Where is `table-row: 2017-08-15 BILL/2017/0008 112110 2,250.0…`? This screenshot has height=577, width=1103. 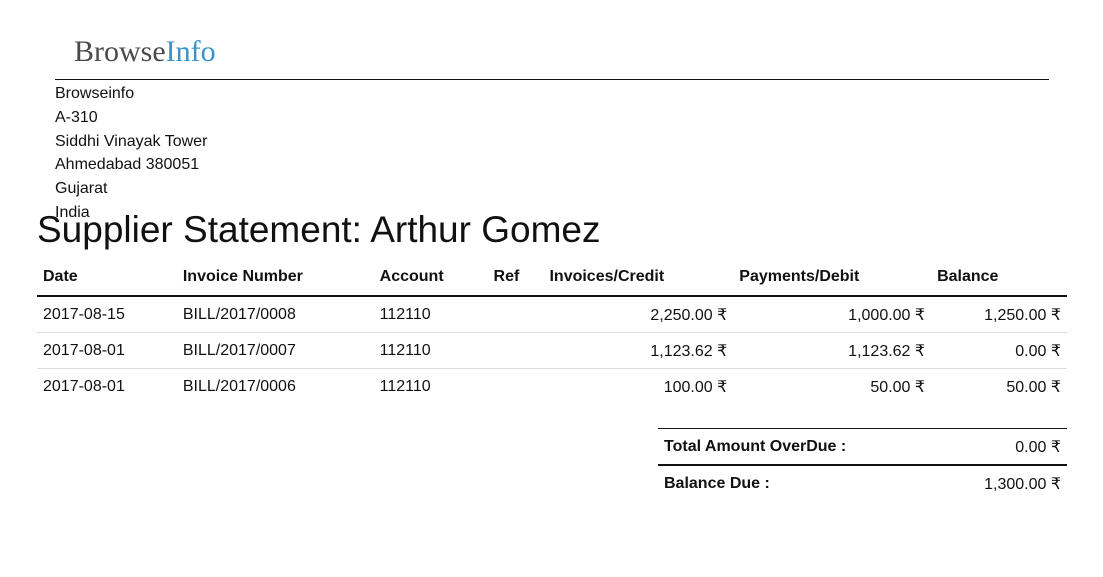 table-row: 2017-08-15 BILL/2017/0008 112110 2,250.0… is located at coordinates (552, 314).